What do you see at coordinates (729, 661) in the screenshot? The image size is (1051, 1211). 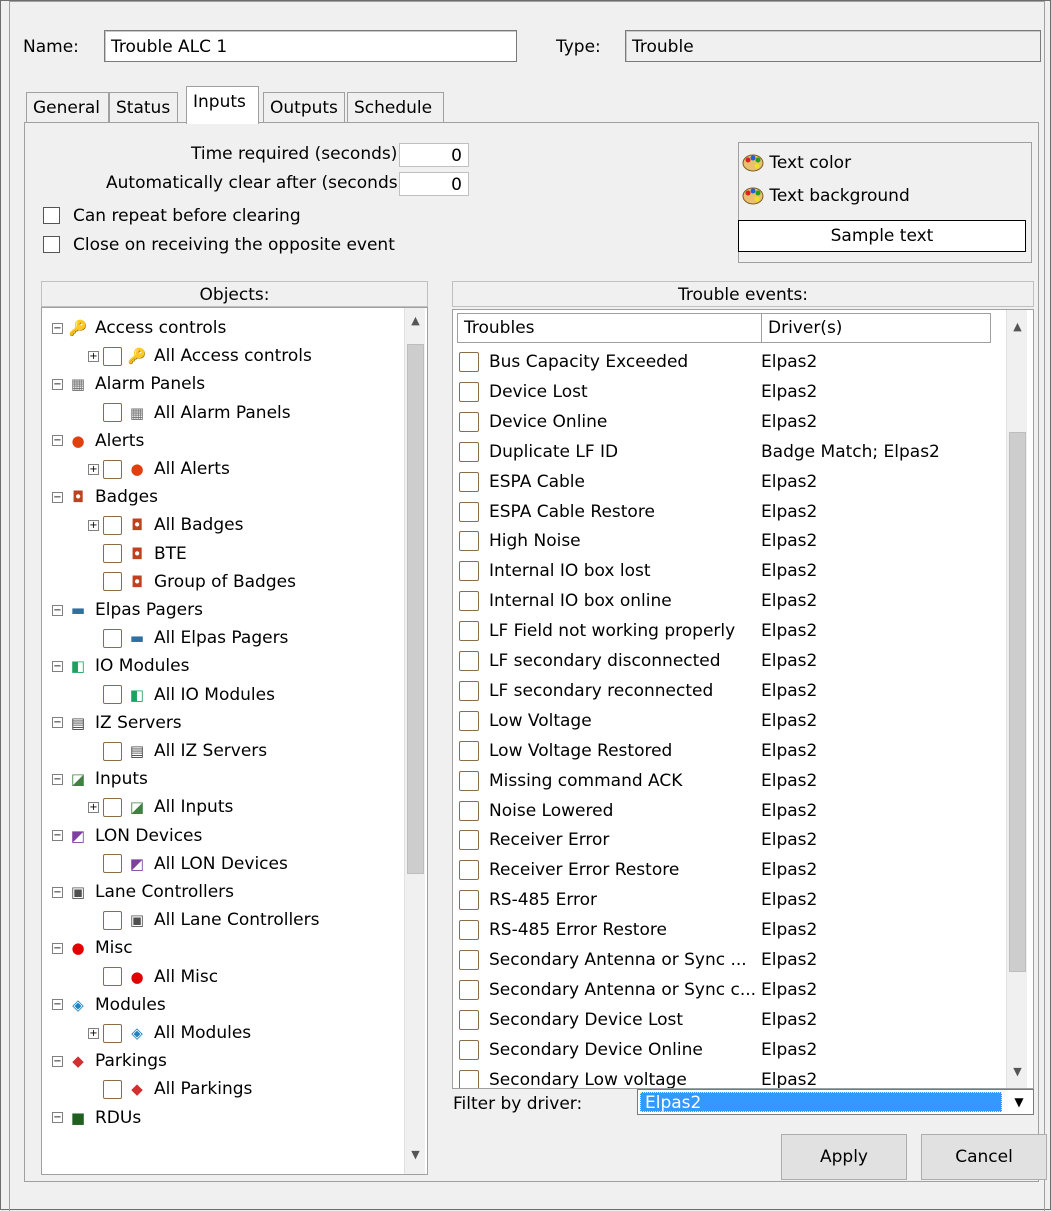 I see `trouble-event-row: LF secondary disconnected Elpas2` at bounding box center [729, 661].